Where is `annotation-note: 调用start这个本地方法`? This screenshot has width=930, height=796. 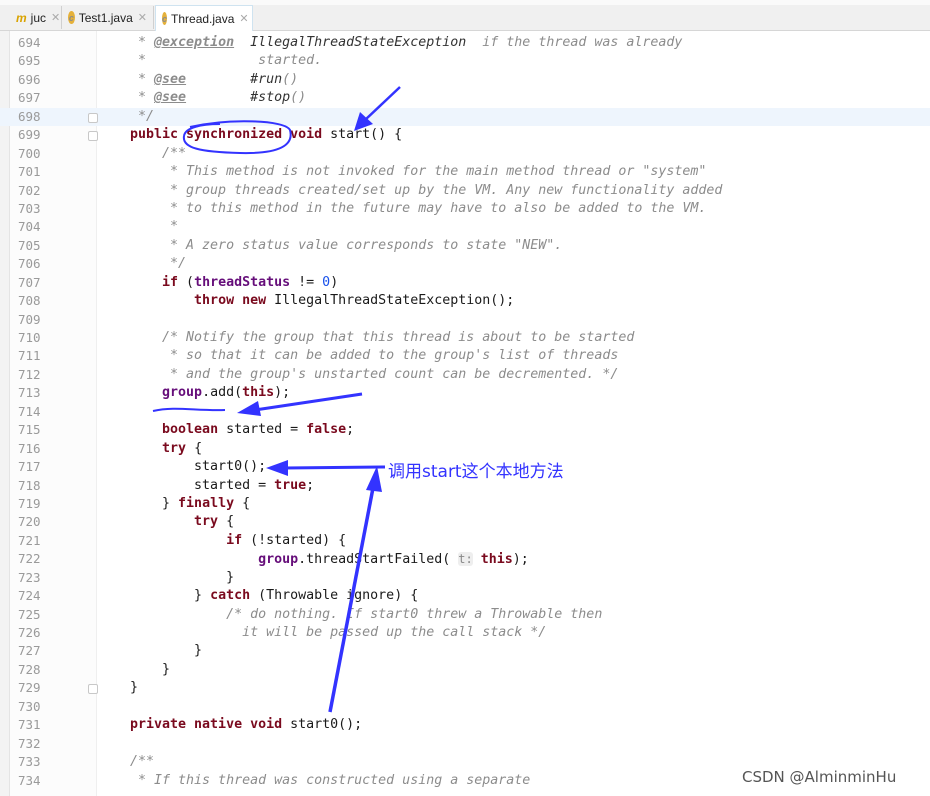
annotation-note: 调用start这个本地方法 is located at coordinates (476, 472).